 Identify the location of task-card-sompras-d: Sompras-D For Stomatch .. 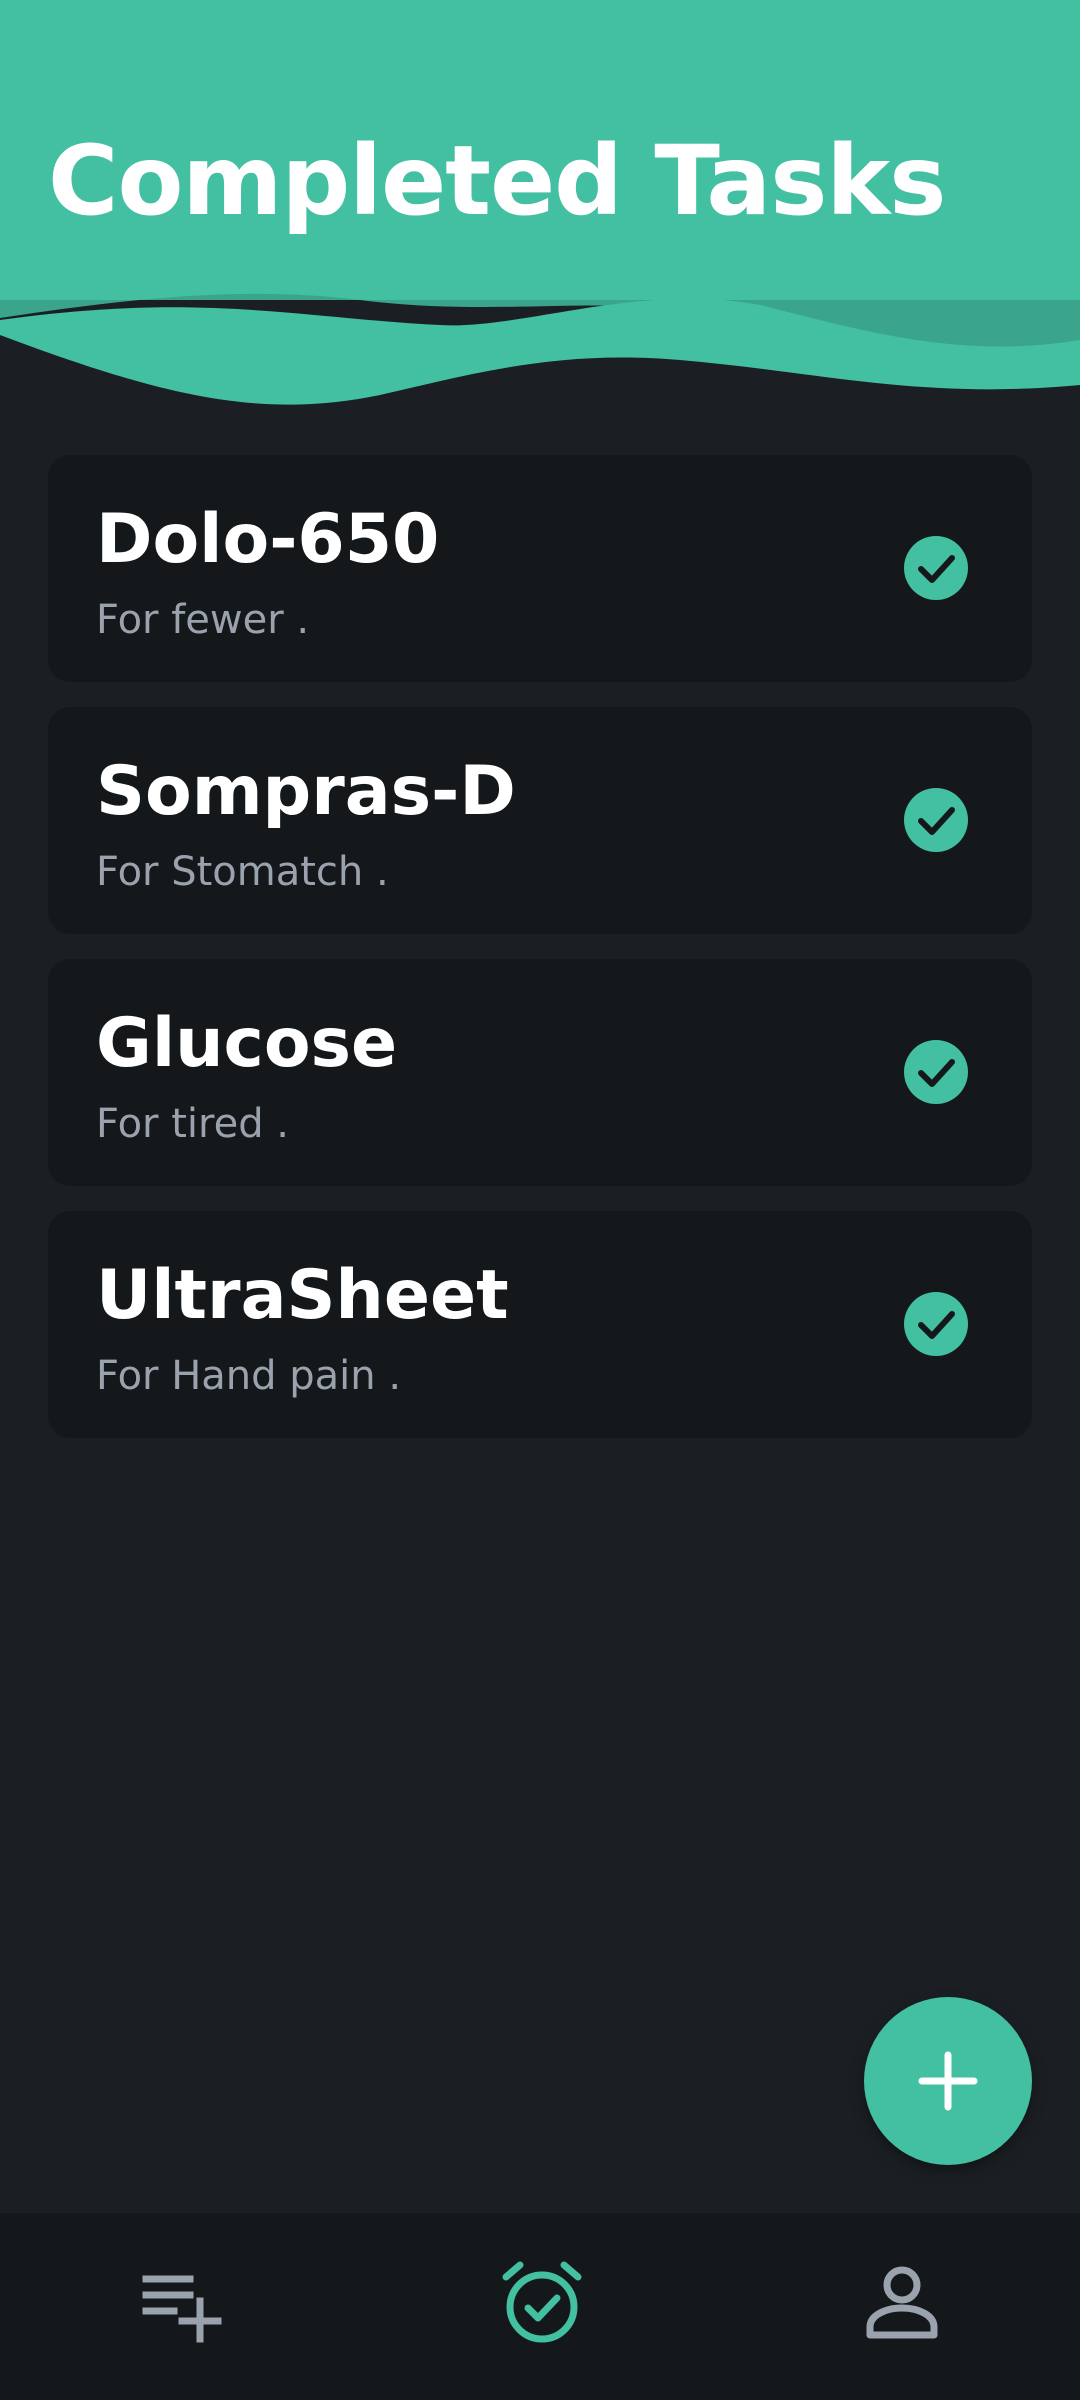
(540, 820).